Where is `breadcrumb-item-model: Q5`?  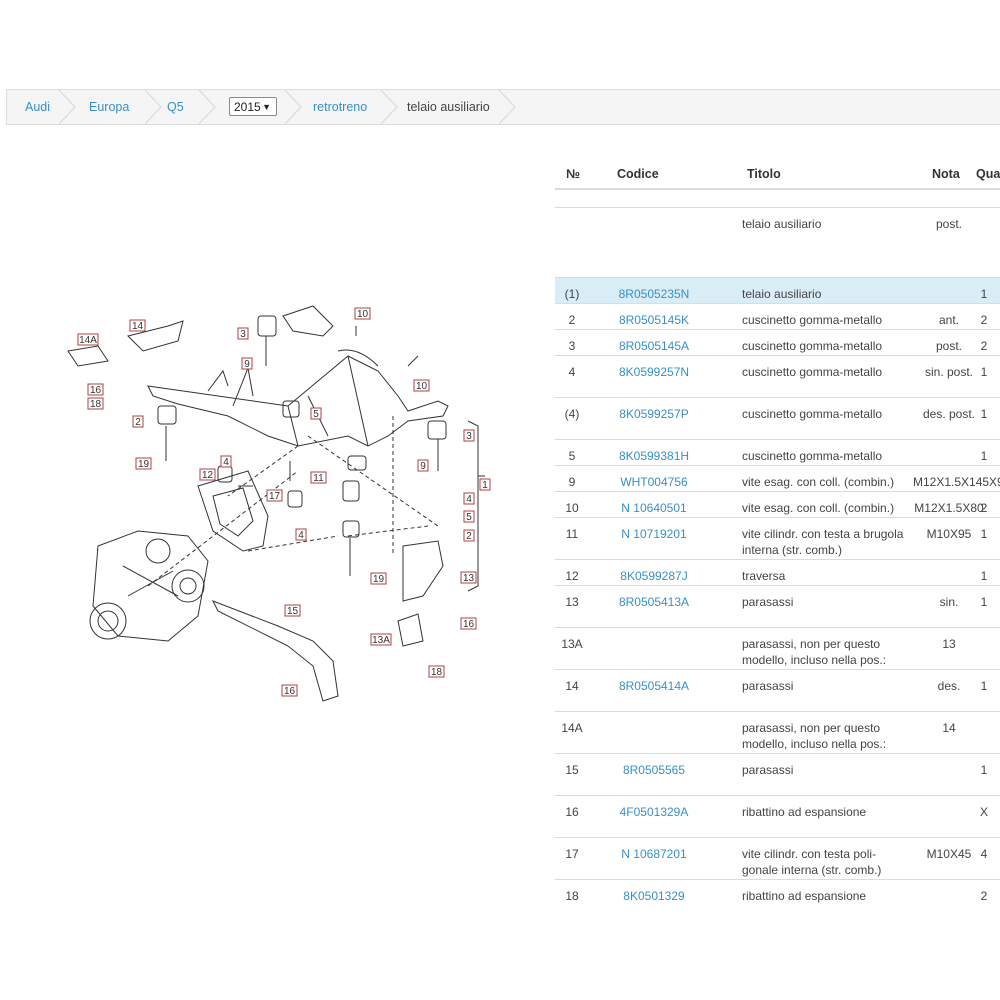 breadcrumb-item-model: Q5 is located at coordinates (175, 107).